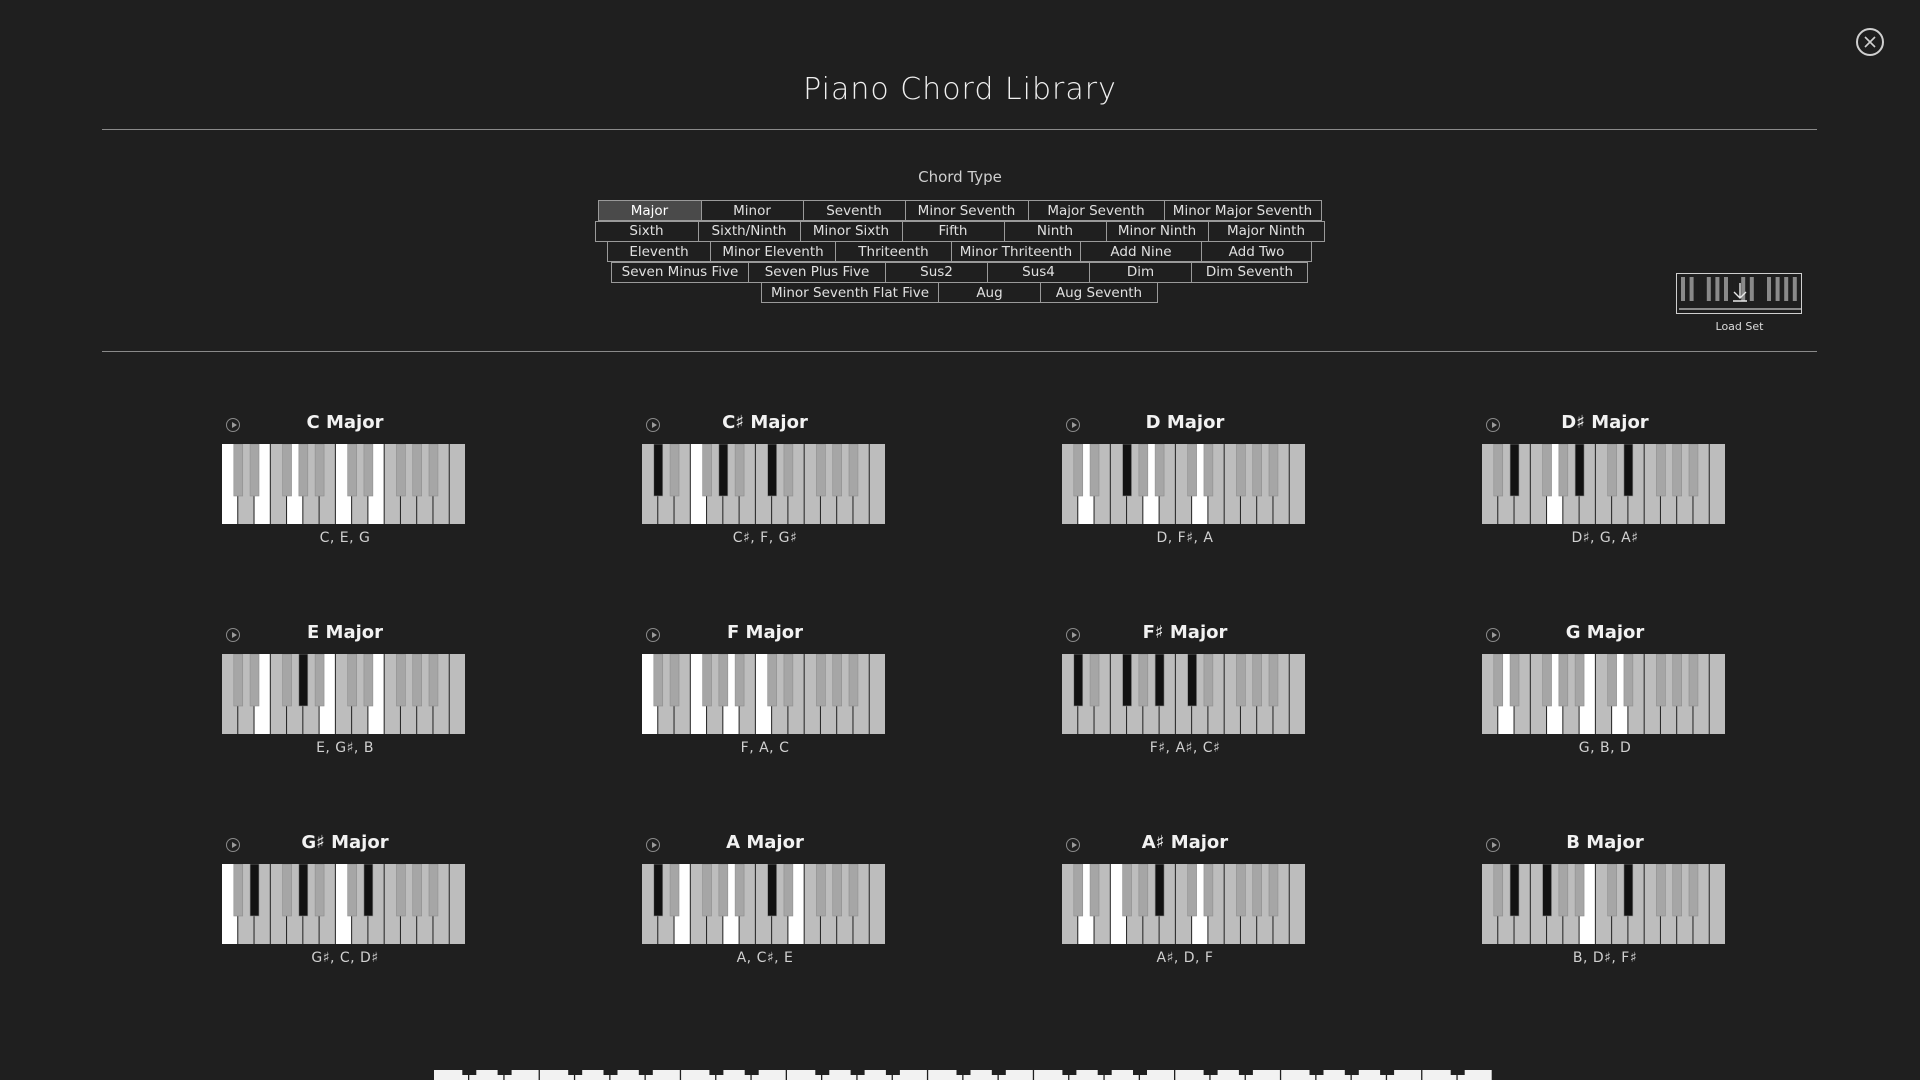 Image resolution: width=1920 pixels, height=1080 pixels. I want to click on chord-type-row: Minor Seventh Flat Five Aug Aug Seventh, so click(960, 293).